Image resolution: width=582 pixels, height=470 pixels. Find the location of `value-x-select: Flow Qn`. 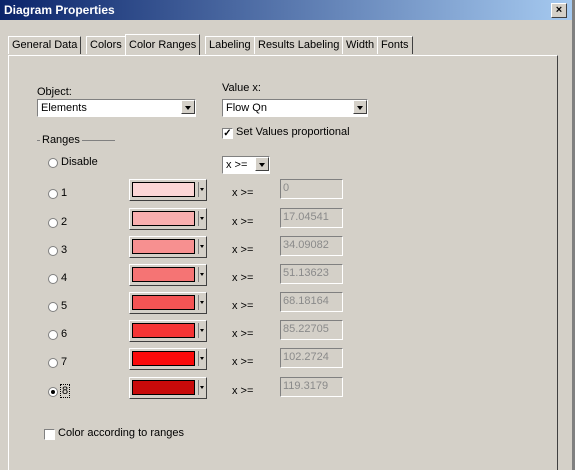

value-x-select: Flow Qn is located at coordinates (295, 108).